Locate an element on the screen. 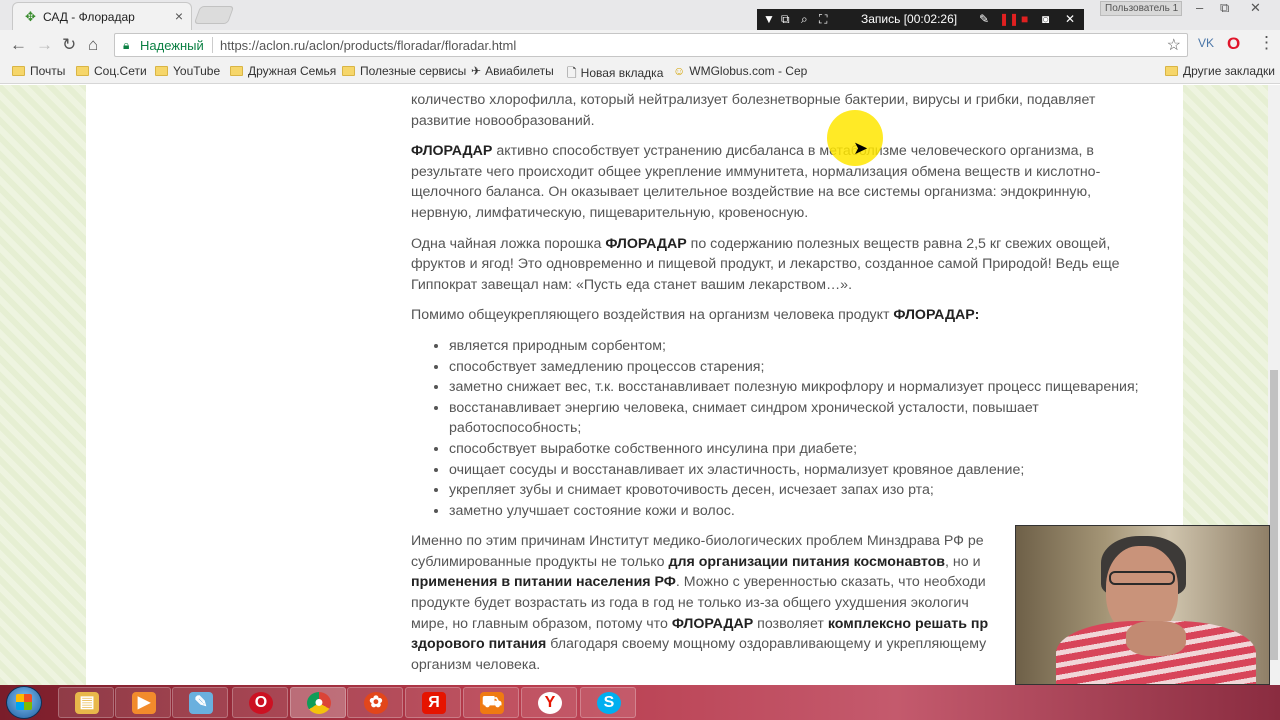 The width and height of the screenshot is (1280, 720). media-player-icon: ▶ is located at coordinates (144, 703).